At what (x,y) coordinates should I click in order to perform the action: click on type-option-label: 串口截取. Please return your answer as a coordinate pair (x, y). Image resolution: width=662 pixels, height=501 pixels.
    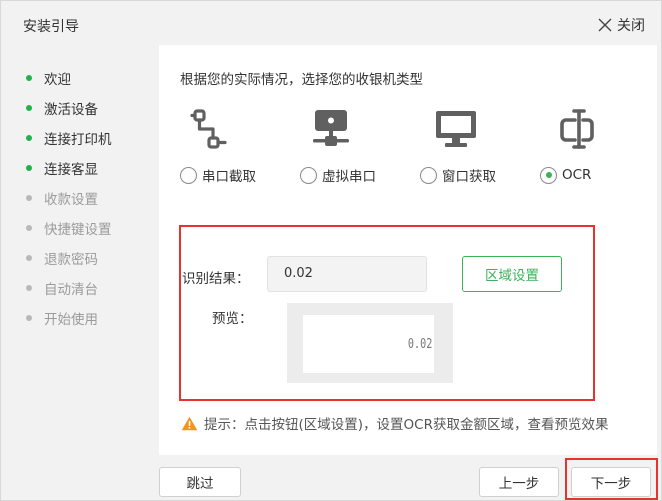
    Looking at the image, I should click on (229, 177).